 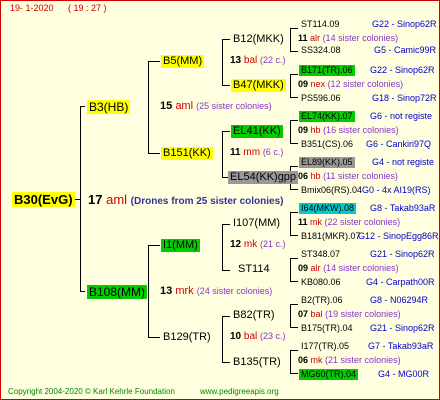 What do you see at coordinates (316, 222) in the screenshot?
I see `gen3-code-4: mk` at bounding box center [316, 222].